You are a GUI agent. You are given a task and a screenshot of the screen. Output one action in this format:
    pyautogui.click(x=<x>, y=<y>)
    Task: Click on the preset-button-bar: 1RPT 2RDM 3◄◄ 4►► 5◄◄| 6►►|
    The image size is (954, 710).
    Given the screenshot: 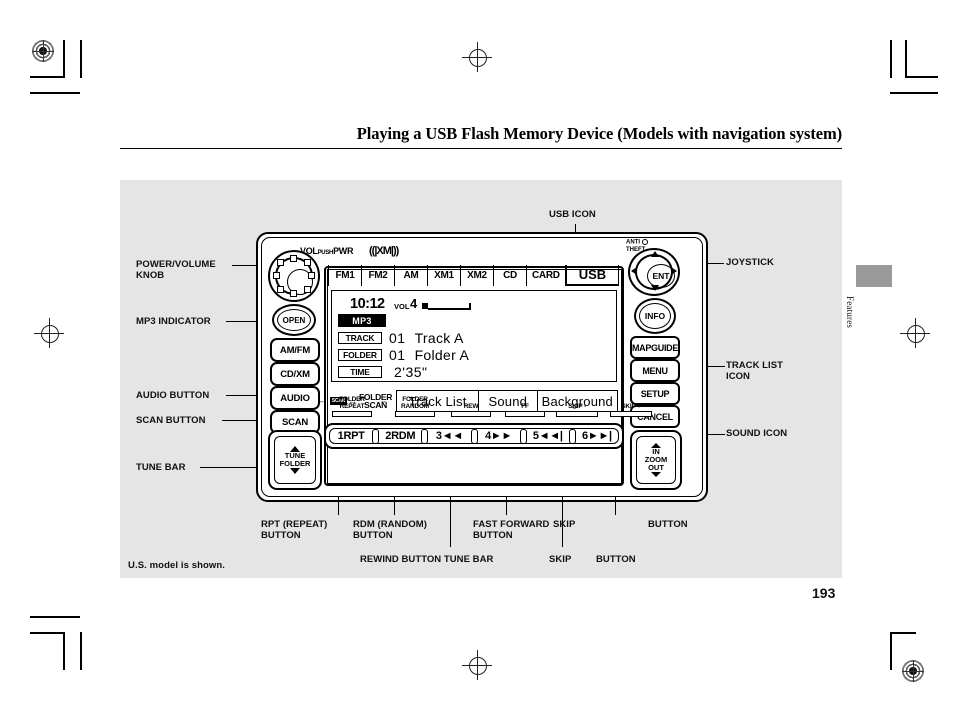 What is the action you would take?
    pyautogui.click(x=474, y=436)
    